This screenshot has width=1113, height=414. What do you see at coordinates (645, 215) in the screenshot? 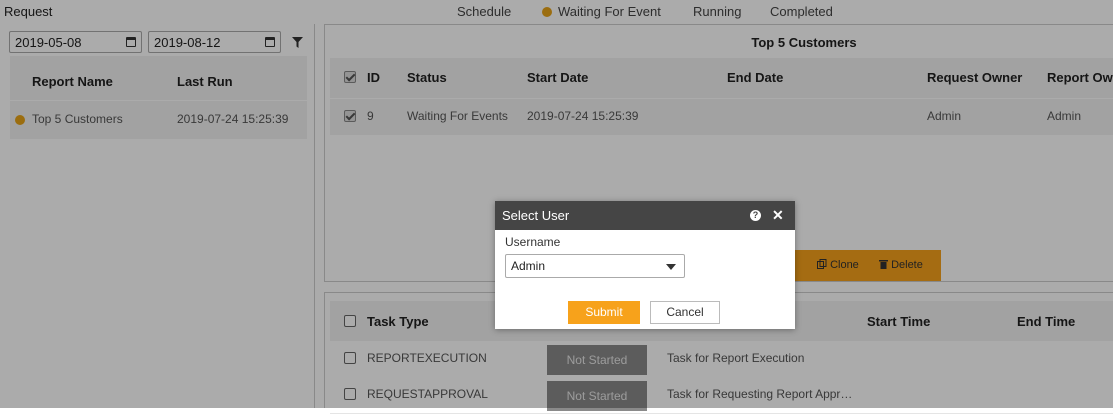
I see `dialog-header: Select User ? ✕` at bounding box center [645, 215].